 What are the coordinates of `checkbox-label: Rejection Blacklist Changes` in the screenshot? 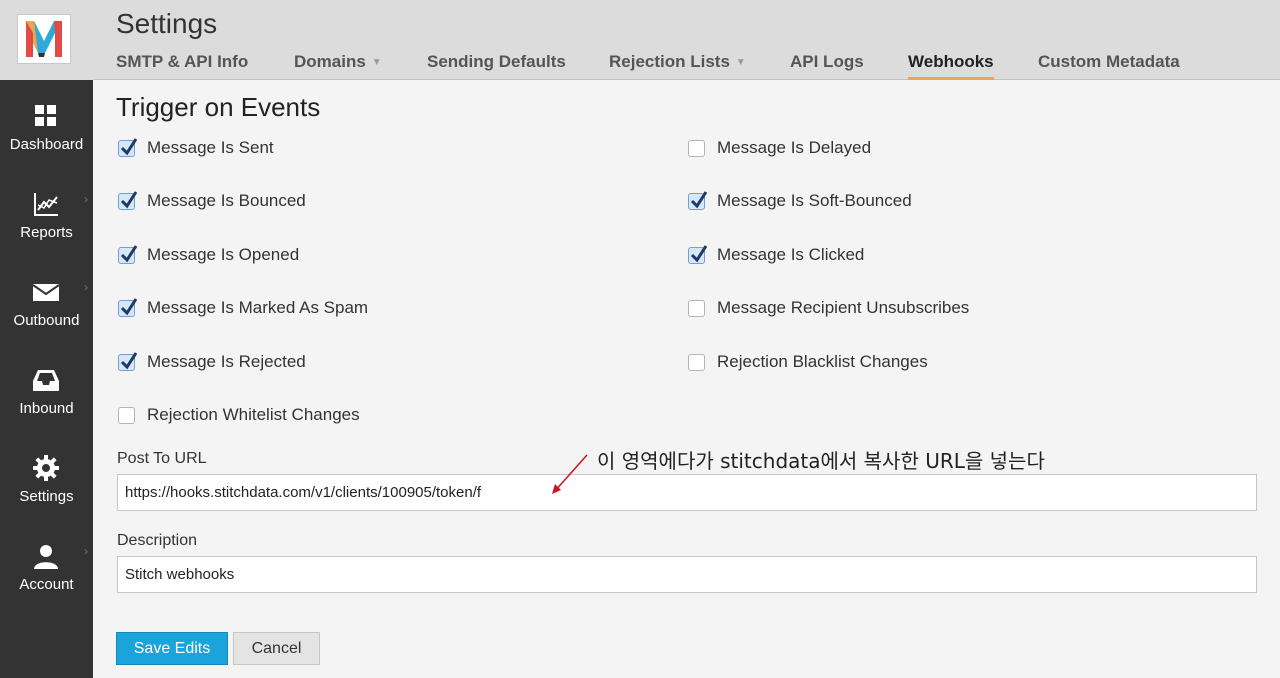 It's located at (822, 361).